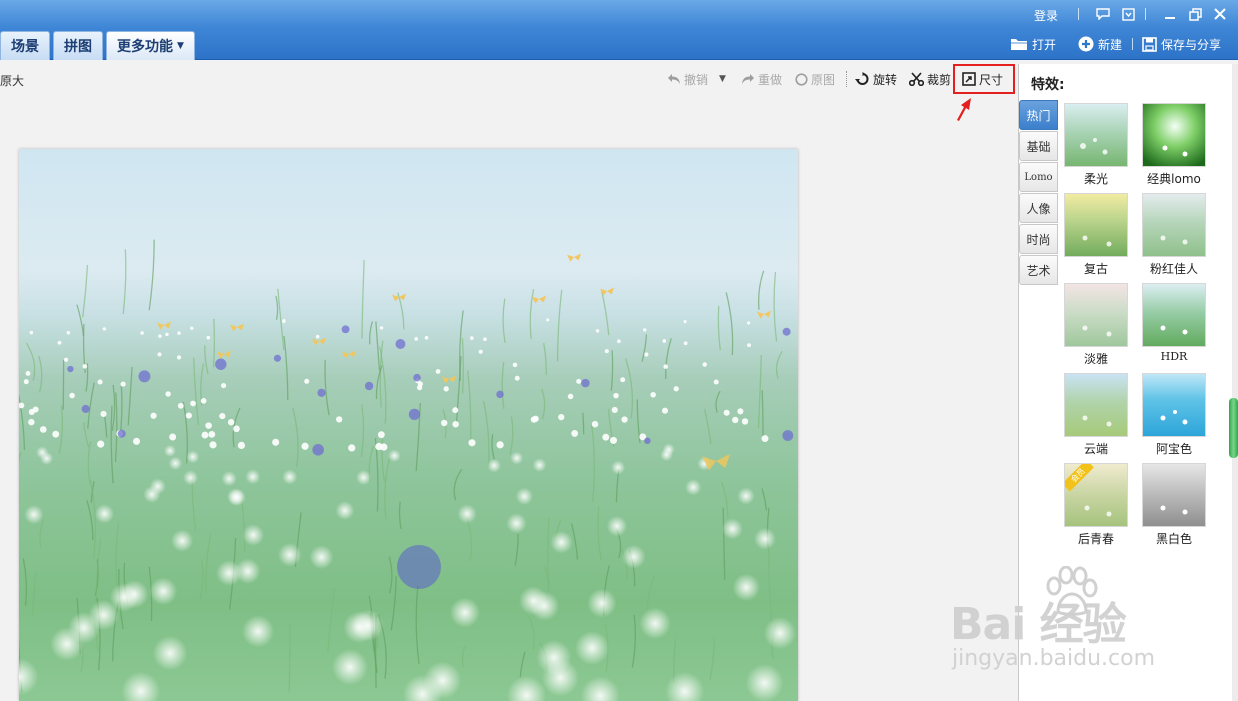  Describe the element at coordinates (984, 79) in the screenshot. I see `size-highlight-box` at that location.